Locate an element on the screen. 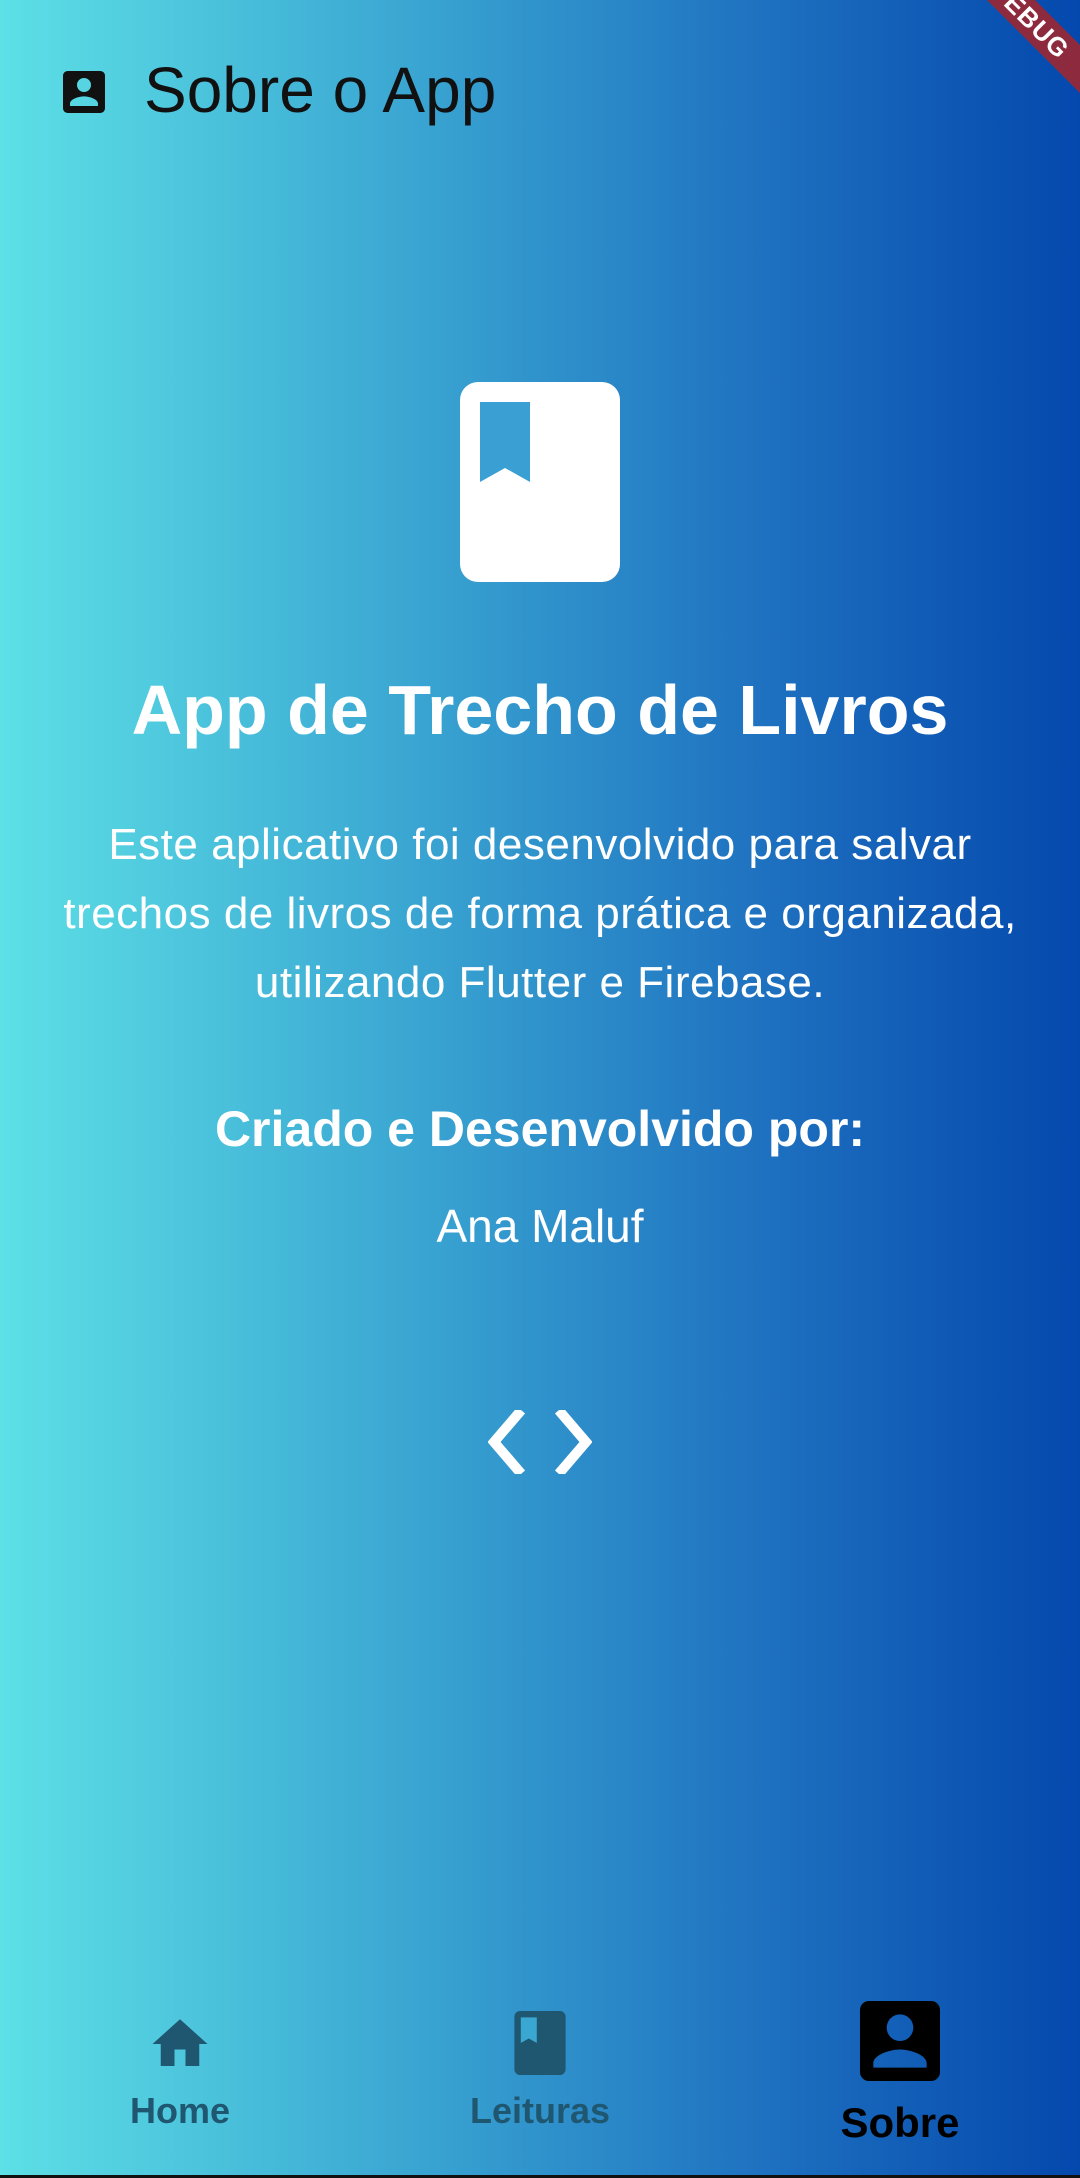  nav-item-leituras: Leituras is located at coordinates (540, 2075).